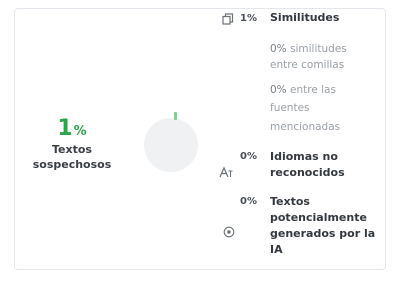 The image size is (401, 282). What do you see at coordinates (72, 157) in the screenshot?
I see `suspicious-label: Textos sospechosos` at bounding box center [72, 157].